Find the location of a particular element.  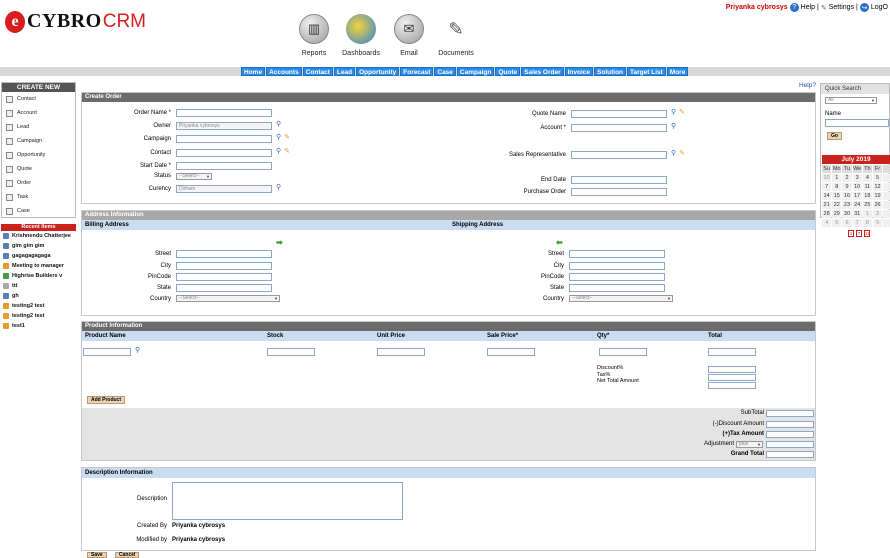

calendar-day: 29 is located at coordinates (837, 214).